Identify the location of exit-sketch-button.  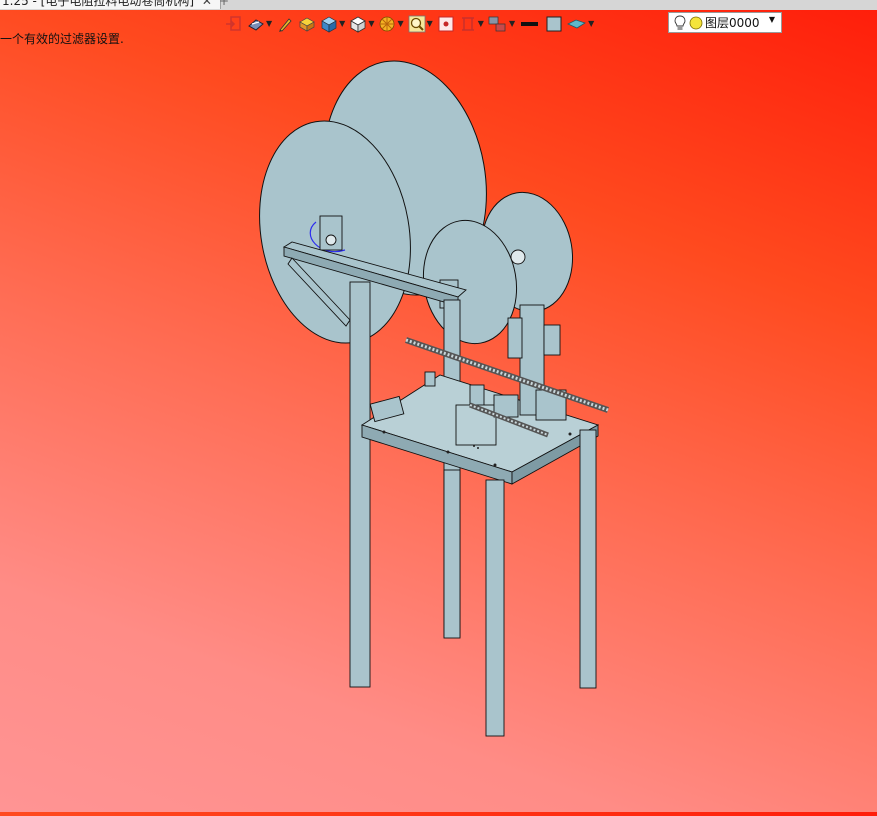
(234, 24).